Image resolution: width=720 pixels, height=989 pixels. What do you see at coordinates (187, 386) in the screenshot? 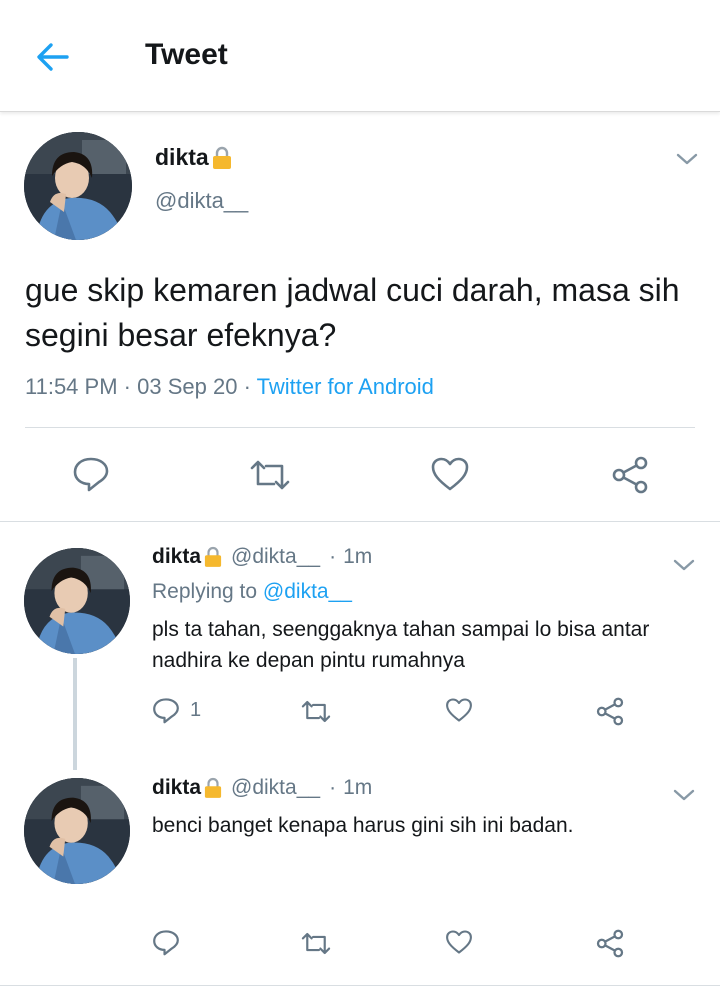
I see `tweet-date: 03 Sep 20` at bounding box center [187, 386].